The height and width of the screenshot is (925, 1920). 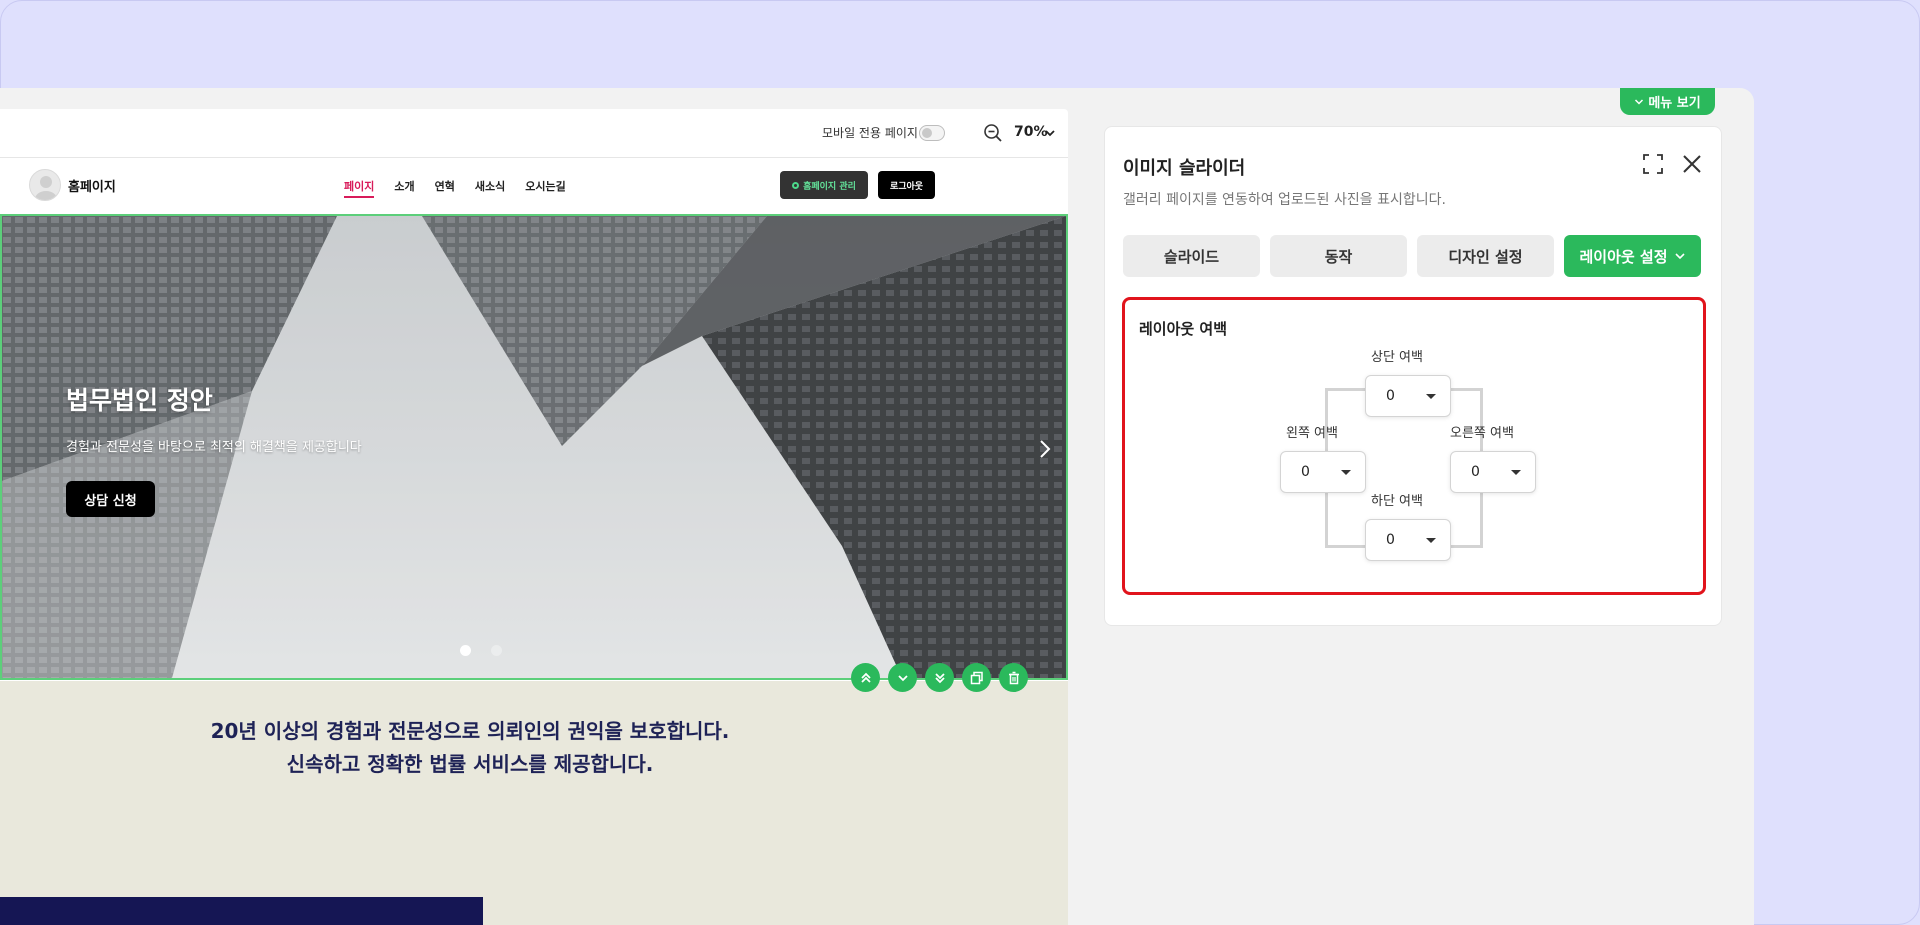 I want to click on mobile-only-label: 모바일 전용 페이지, so click(x=870, y=133).